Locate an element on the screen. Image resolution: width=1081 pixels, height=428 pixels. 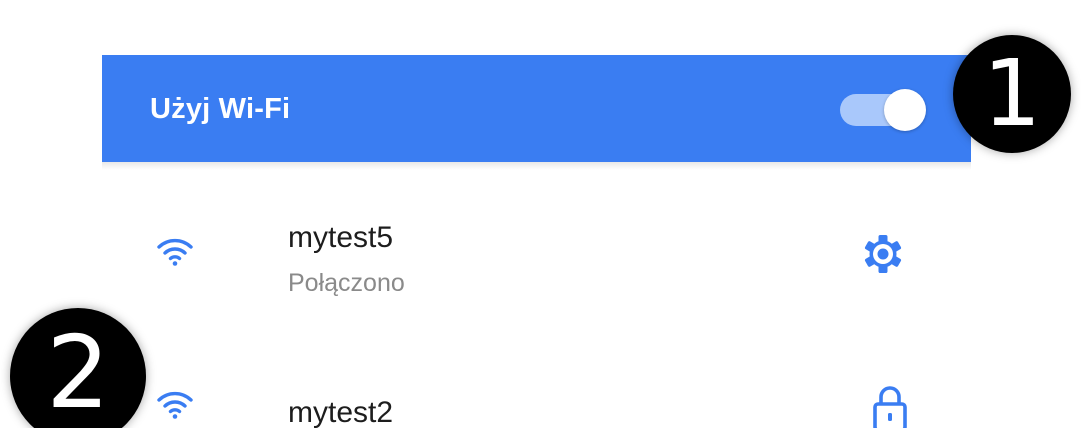
gear-icon is located at coordinates (883, 254).